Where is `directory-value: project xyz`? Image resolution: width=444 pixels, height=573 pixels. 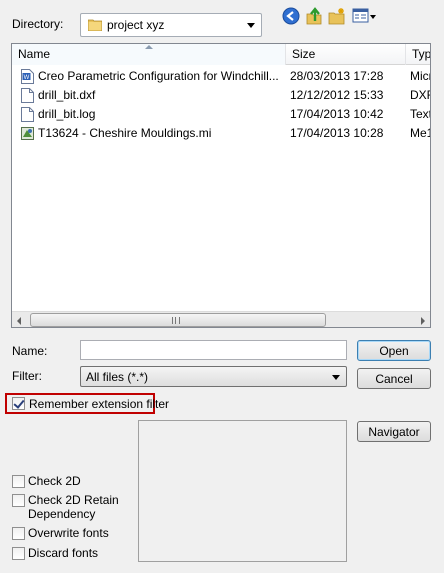 directory-value: project xyz is located at coordinates (136, 25).